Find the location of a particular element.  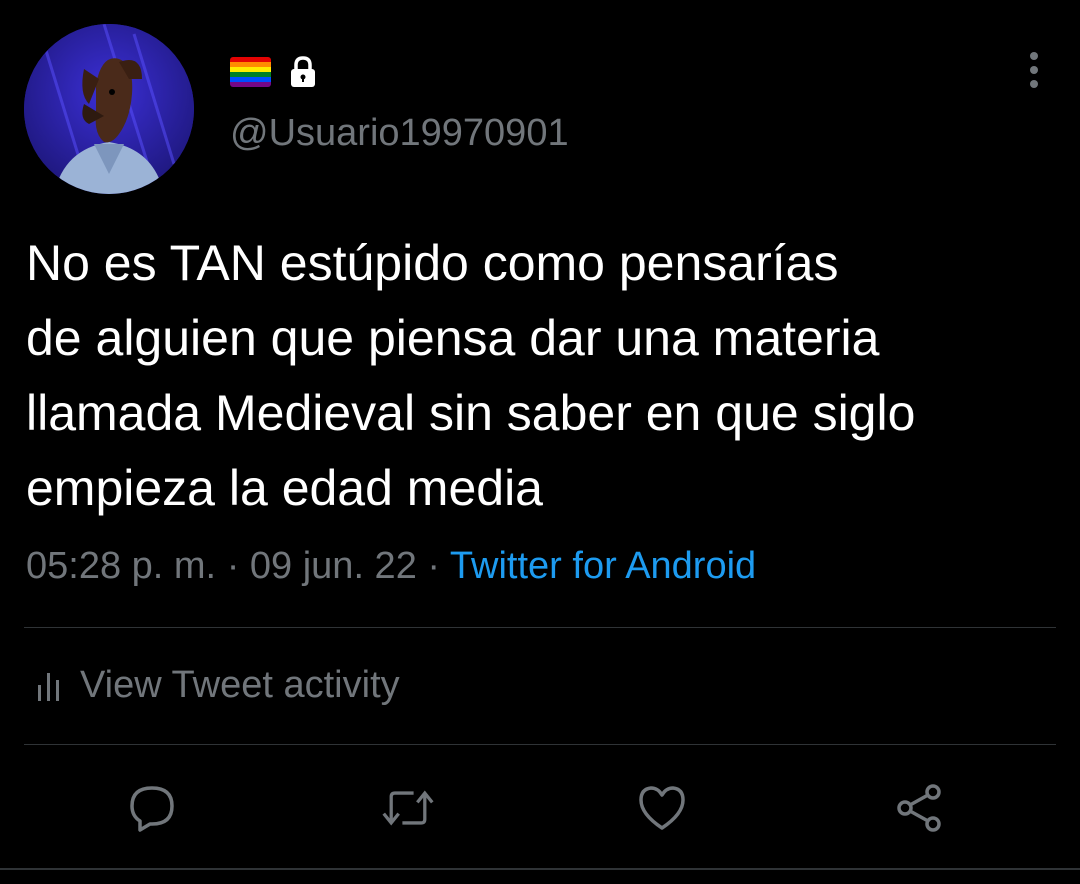

reply-icon is located at coordinates (152, 809).